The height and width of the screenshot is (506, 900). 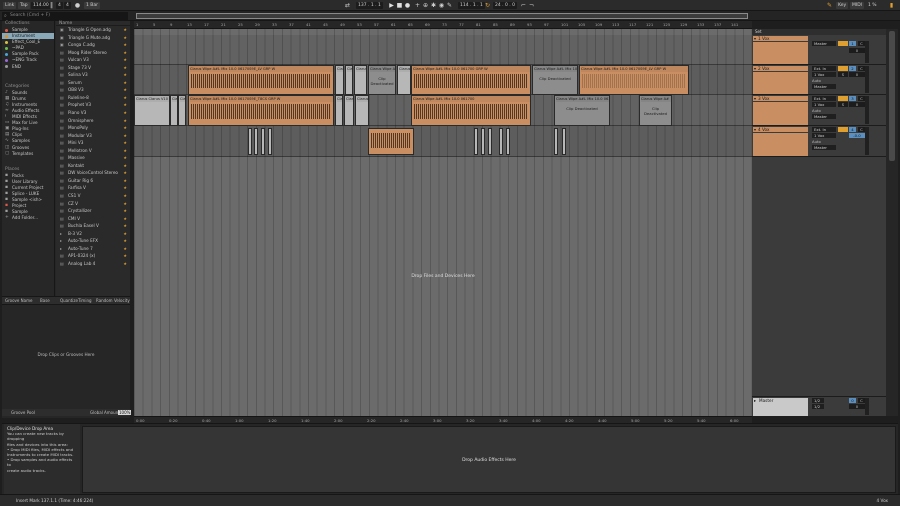 I want to click on list-item: ▸ Auto-Tune EFX ★, so click(x=93, y=241).